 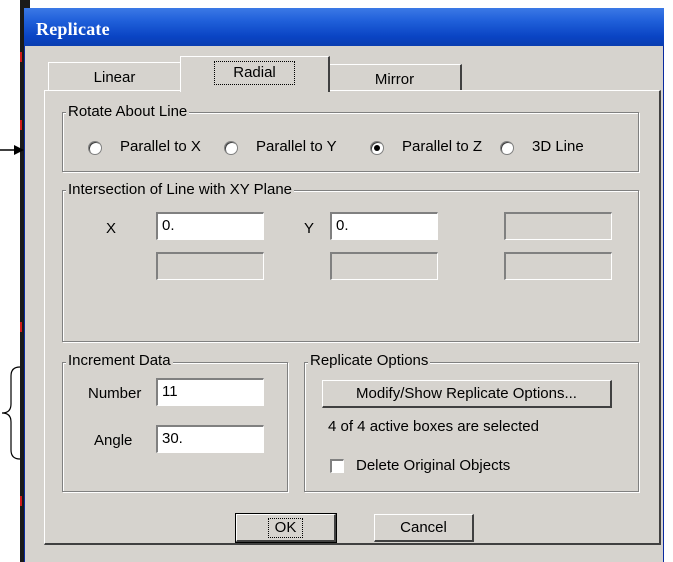 What do you see at coordinates (231, 148) in the screenshot?
I see `radio-parallel-y` at bounding box center [231, 148].